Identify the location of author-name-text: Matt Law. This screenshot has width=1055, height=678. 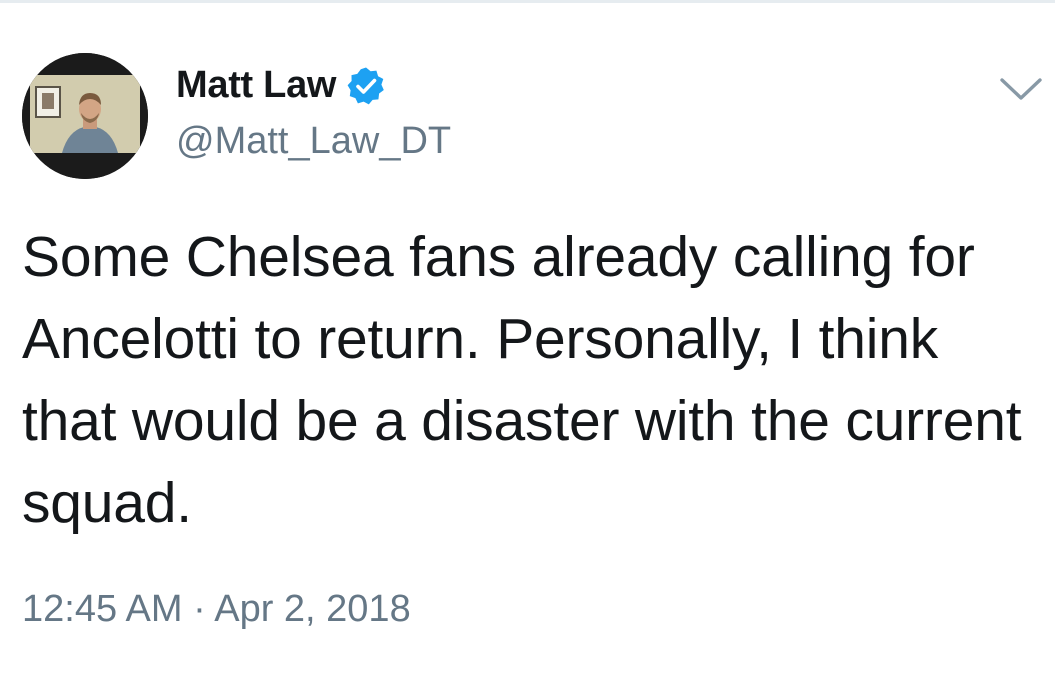
(256, 85).